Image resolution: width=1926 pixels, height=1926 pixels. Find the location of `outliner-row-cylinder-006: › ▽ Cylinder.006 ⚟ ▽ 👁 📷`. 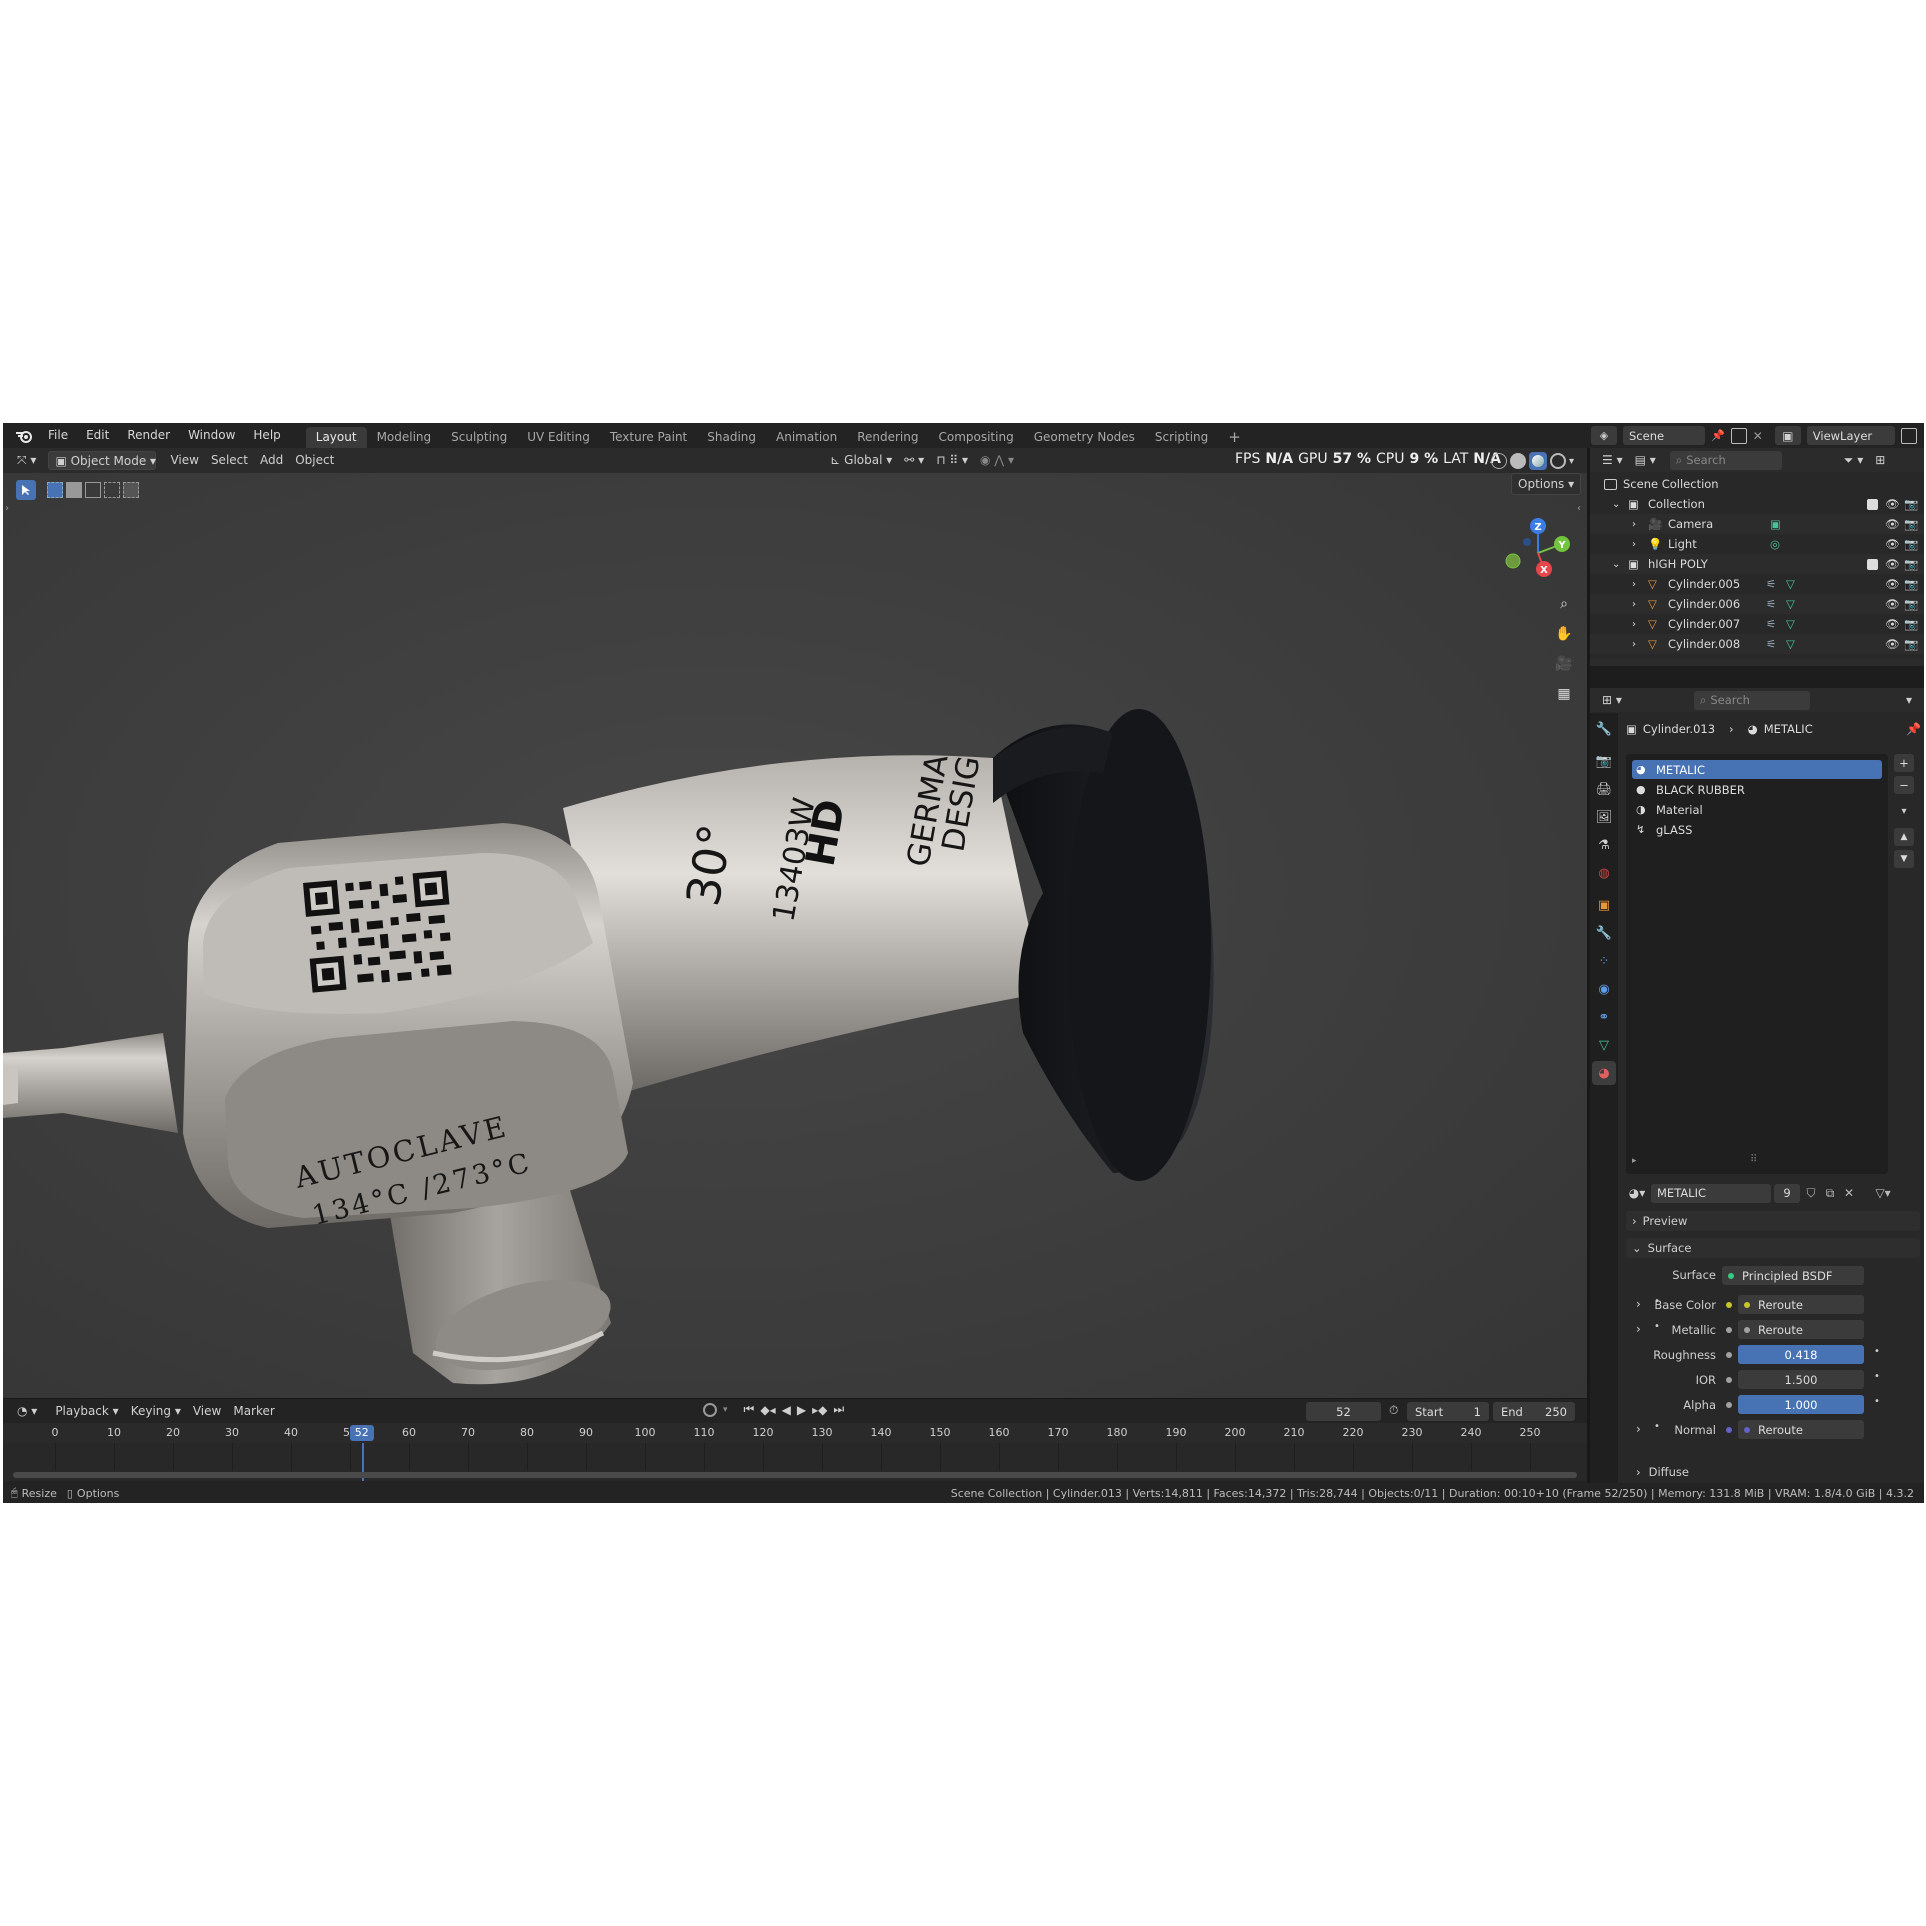

outliner-row-cylinder-006: › ▽ Cylinder.006 ⚟ ▽ 👁 📷 is located at coordinates (1757, 604).